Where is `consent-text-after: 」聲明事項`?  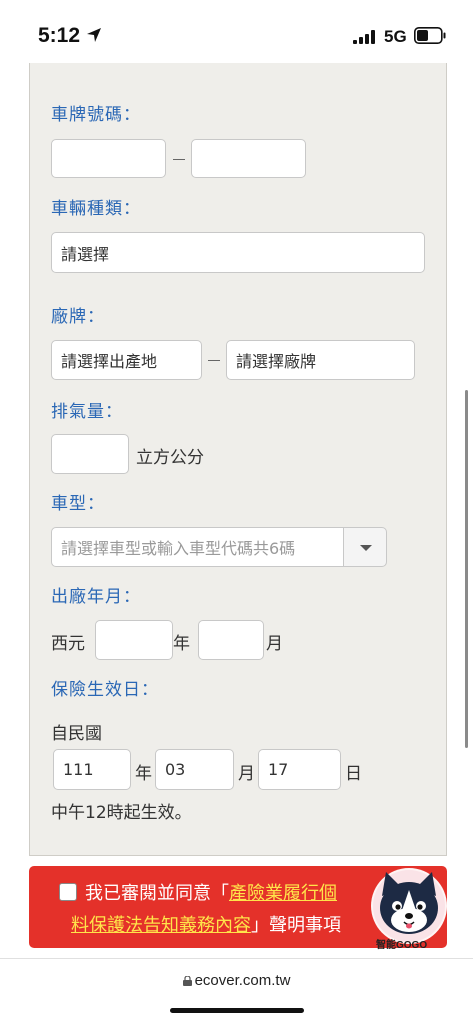
consent-text-after: 」聲明事項 is located at coordinates (296, 925).